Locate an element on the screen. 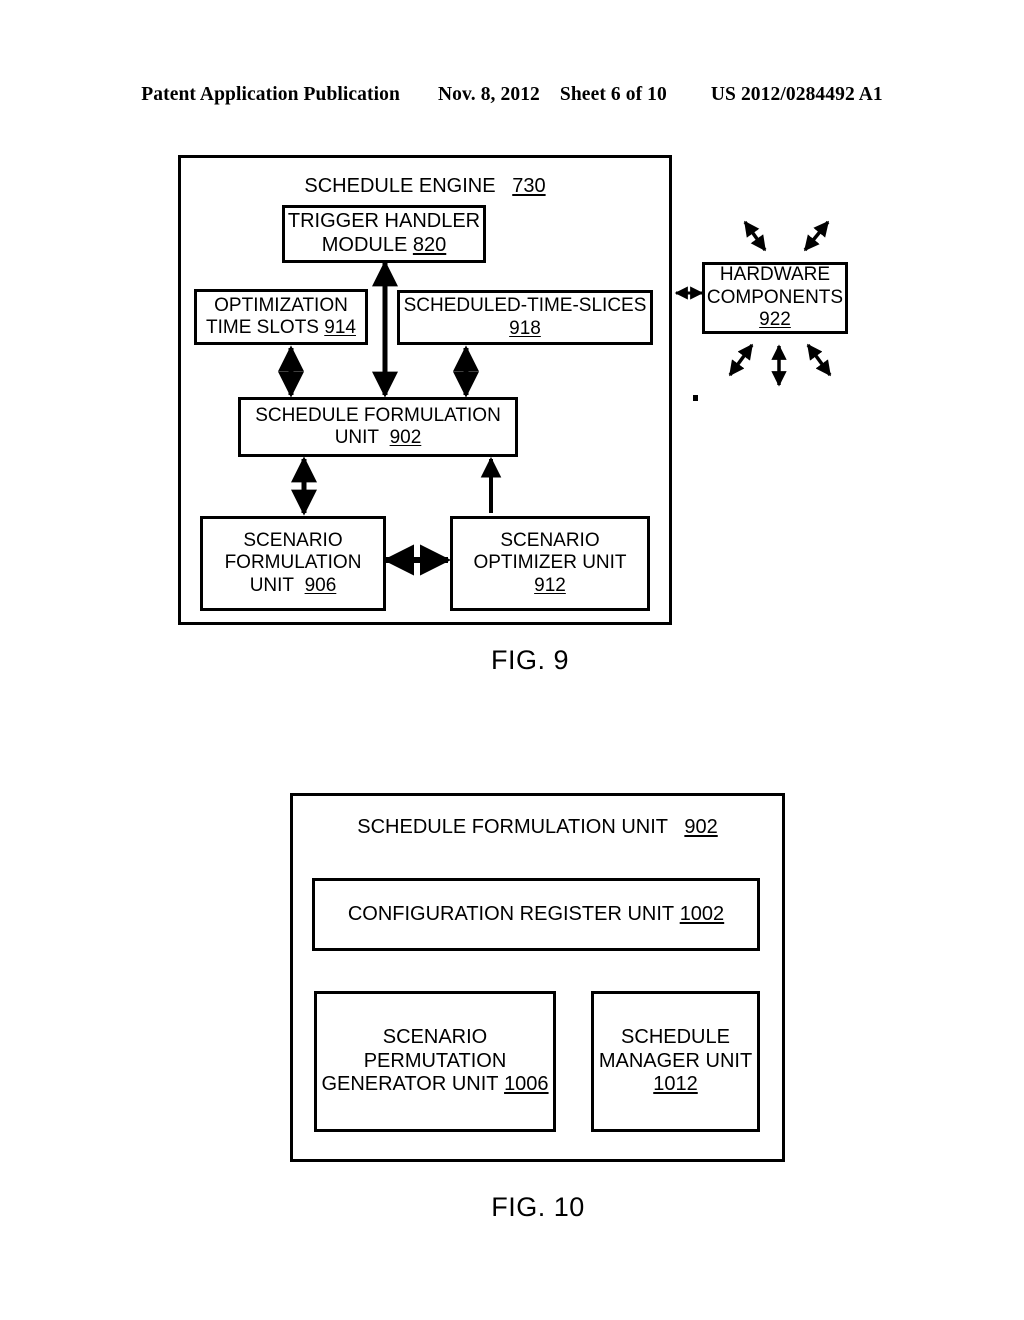  header-date: Nov. 8, 2012 is located at coordinates (488, 94).